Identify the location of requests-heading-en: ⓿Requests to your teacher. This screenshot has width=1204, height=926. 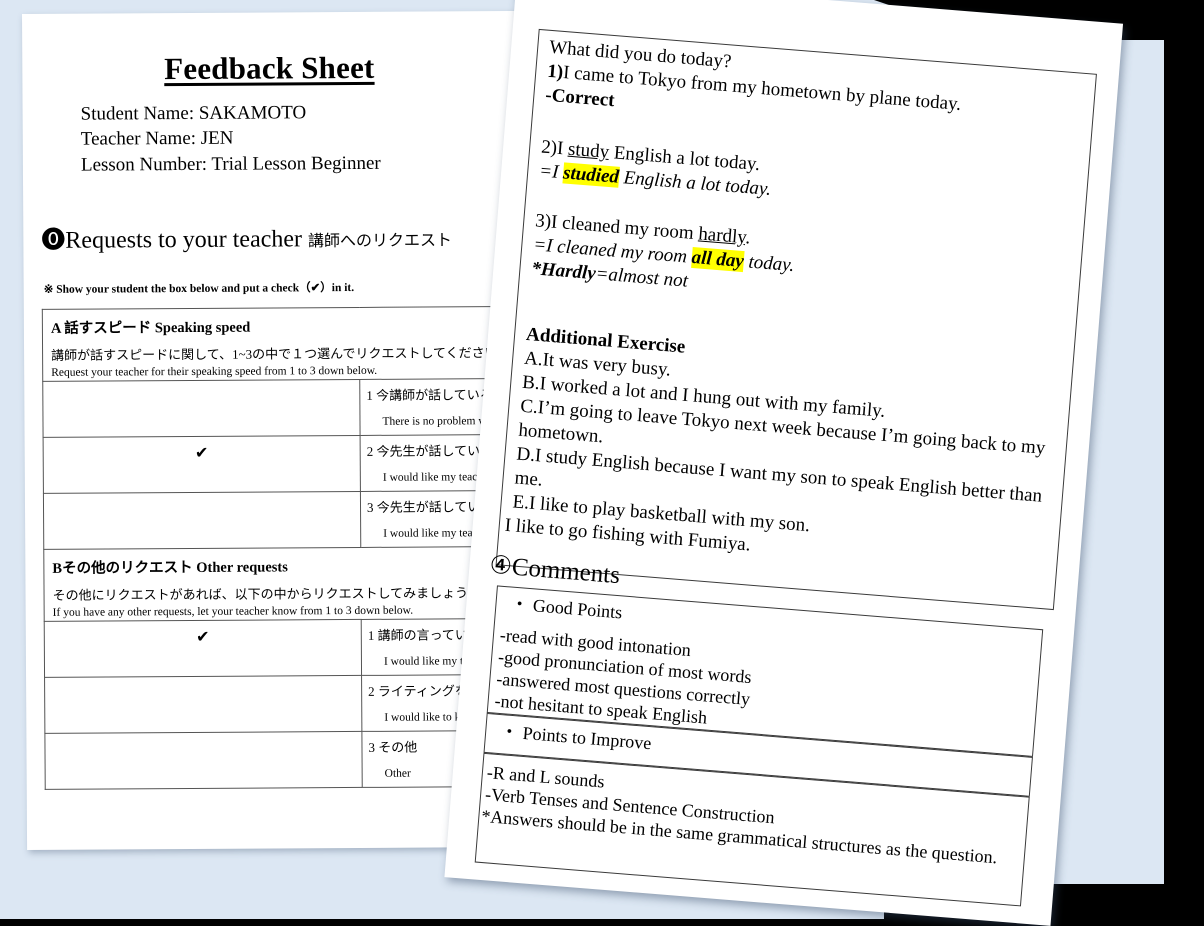
(172, 240).